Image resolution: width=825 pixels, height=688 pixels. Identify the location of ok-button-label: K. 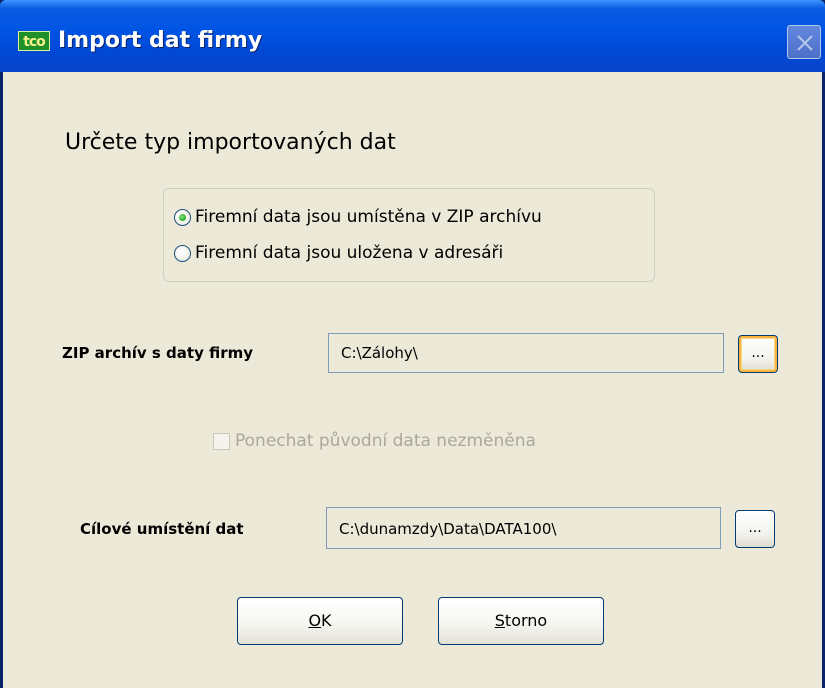
(326, 620).